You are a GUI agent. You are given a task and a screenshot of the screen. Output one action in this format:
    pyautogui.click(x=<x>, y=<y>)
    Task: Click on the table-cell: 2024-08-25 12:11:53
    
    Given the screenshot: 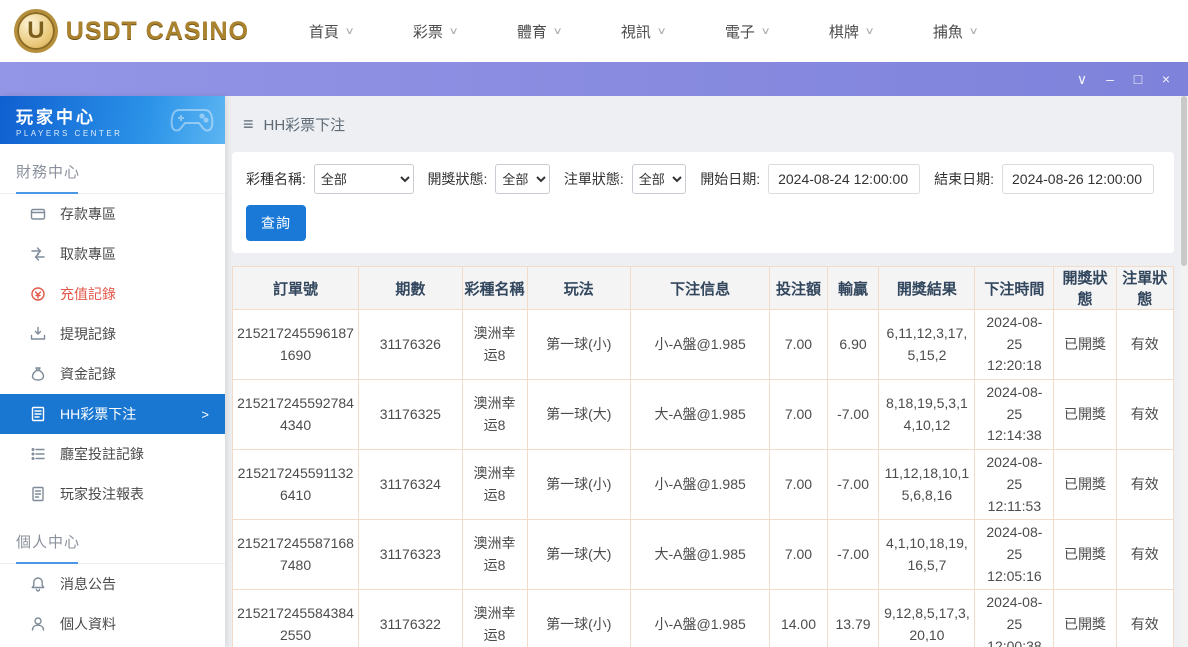 What is the action you would take?
    pyautogui.click(x=1014, y=485)
    